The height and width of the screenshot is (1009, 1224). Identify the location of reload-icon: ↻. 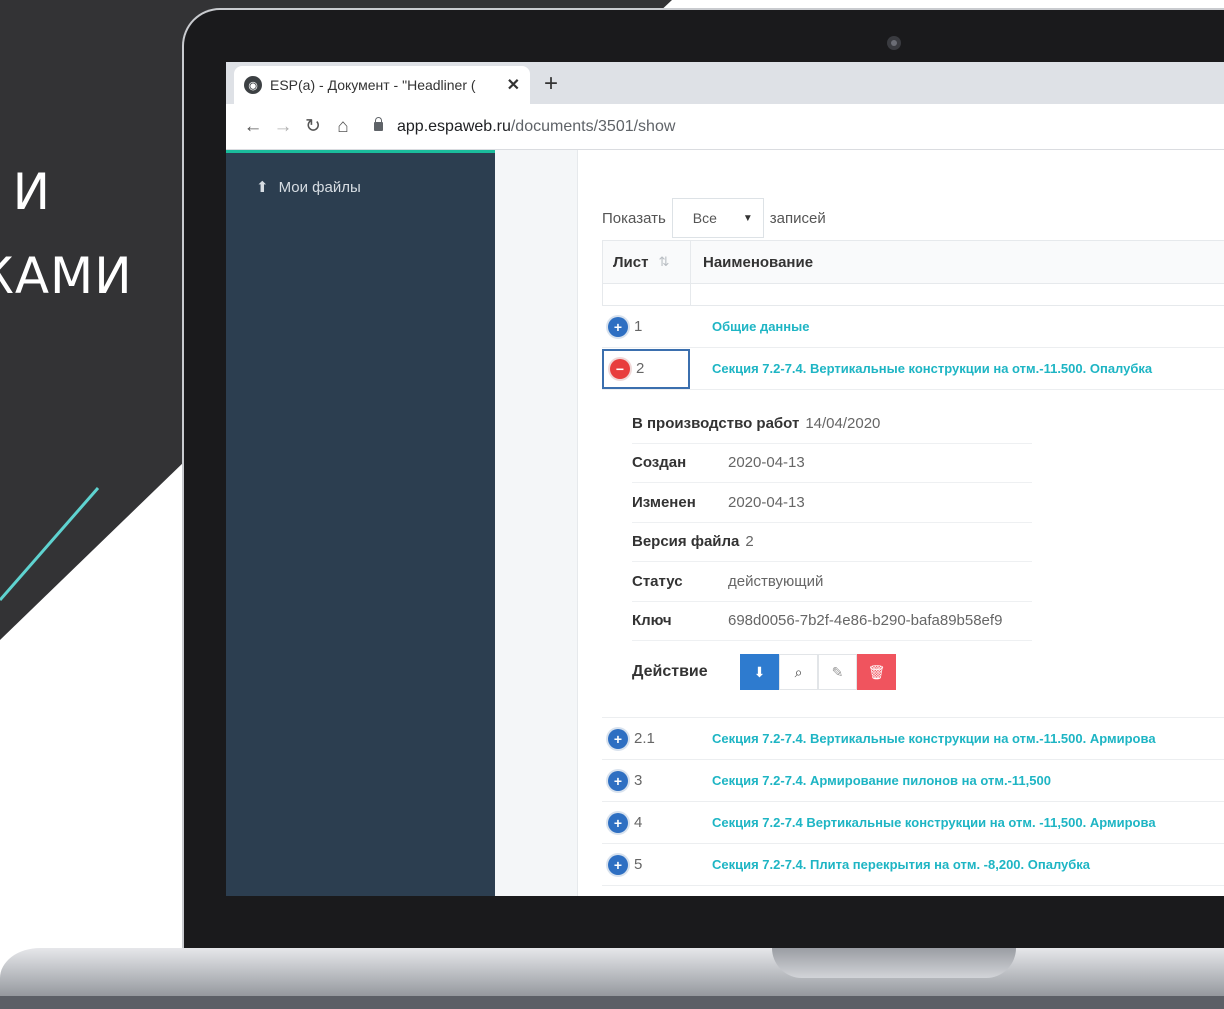
(313, 126).